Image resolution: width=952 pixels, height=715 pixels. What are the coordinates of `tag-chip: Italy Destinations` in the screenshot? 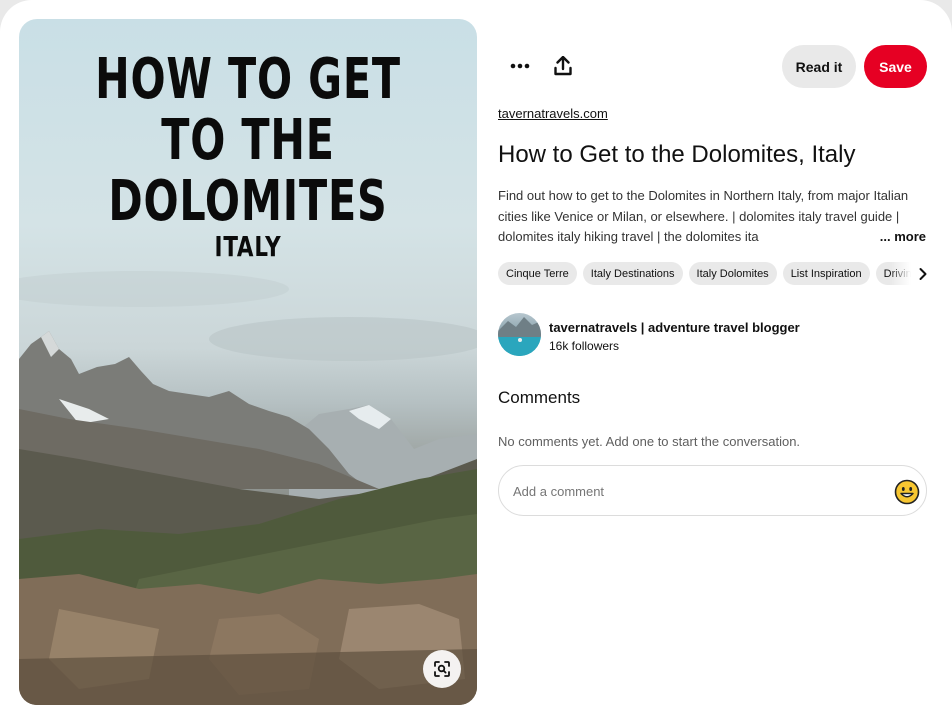 It's located at (632, 273).